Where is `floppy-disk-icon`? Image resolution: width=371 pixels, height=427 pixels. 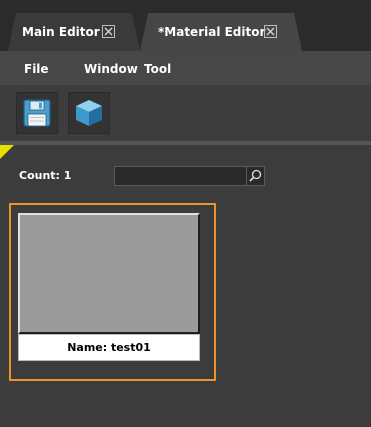 floppy-disk-icon is located at coordinates (37, 113).